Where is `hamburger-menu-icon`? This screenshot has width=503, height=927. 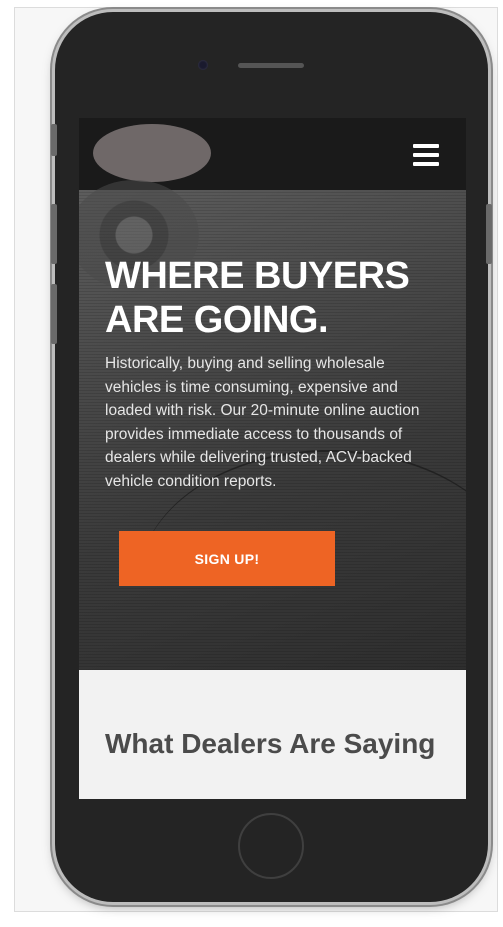
hamburger-menu-icon is located at coordinates (426, 155).